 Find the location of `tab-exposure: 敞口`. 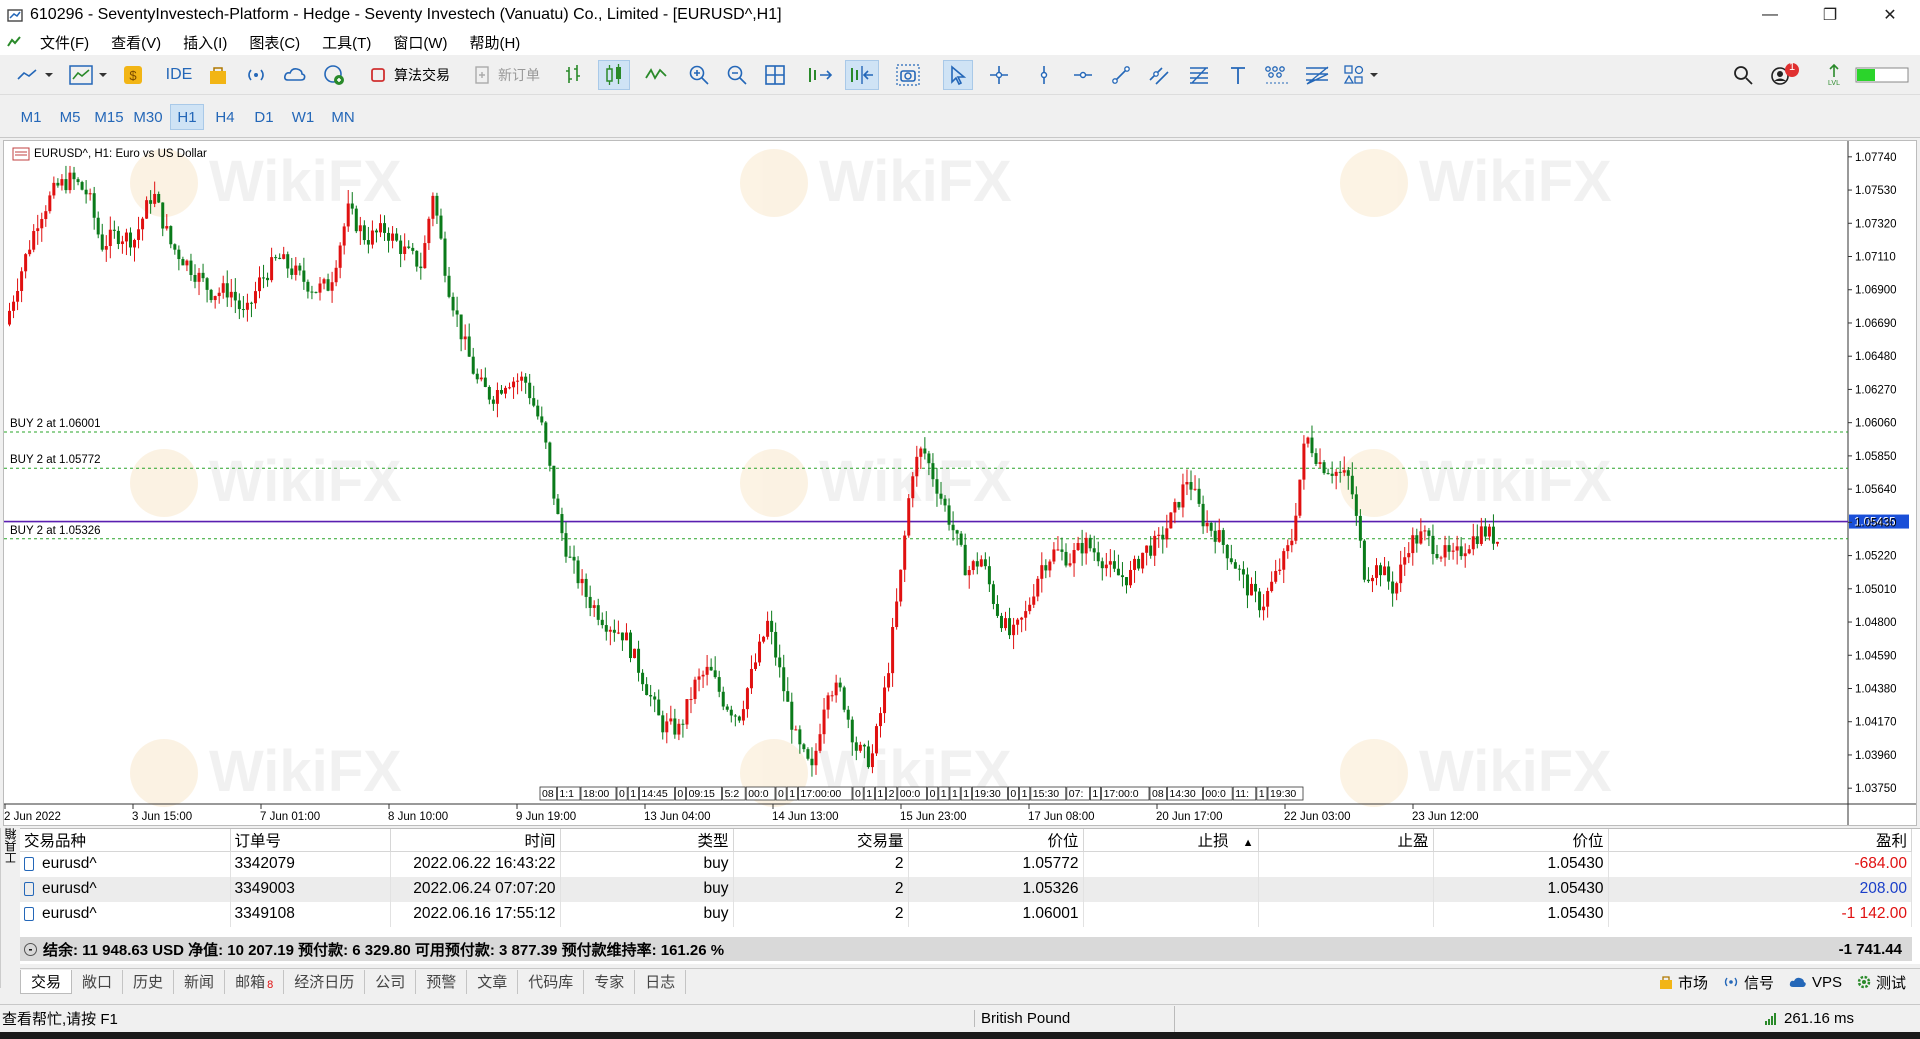

tab-exposure: 敞口 is located at coordinates (98, 981).